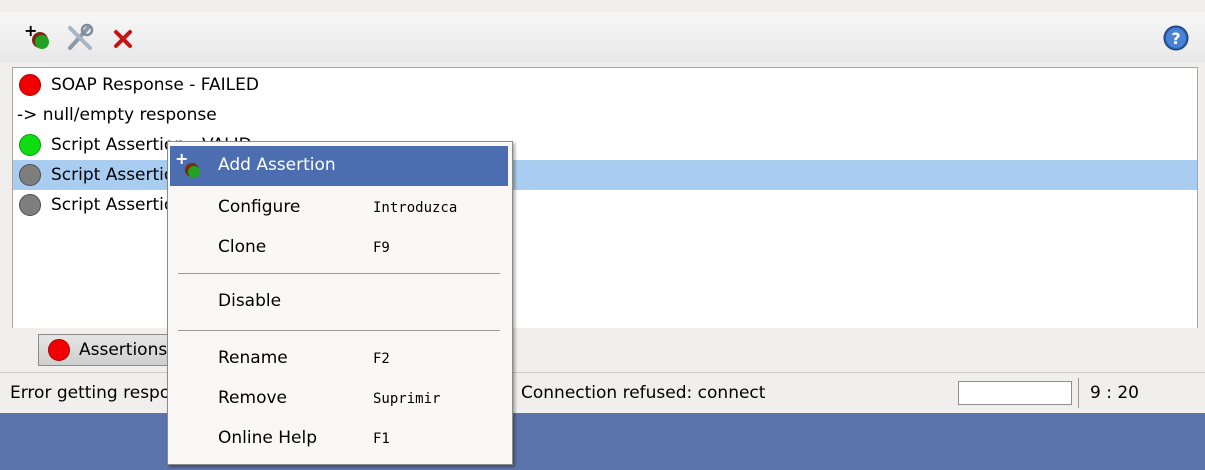 Image resolution: width=1205 pixels, height=470 pixels. I want to click on menu-item-rename: Rename F2, so click(339, 359).